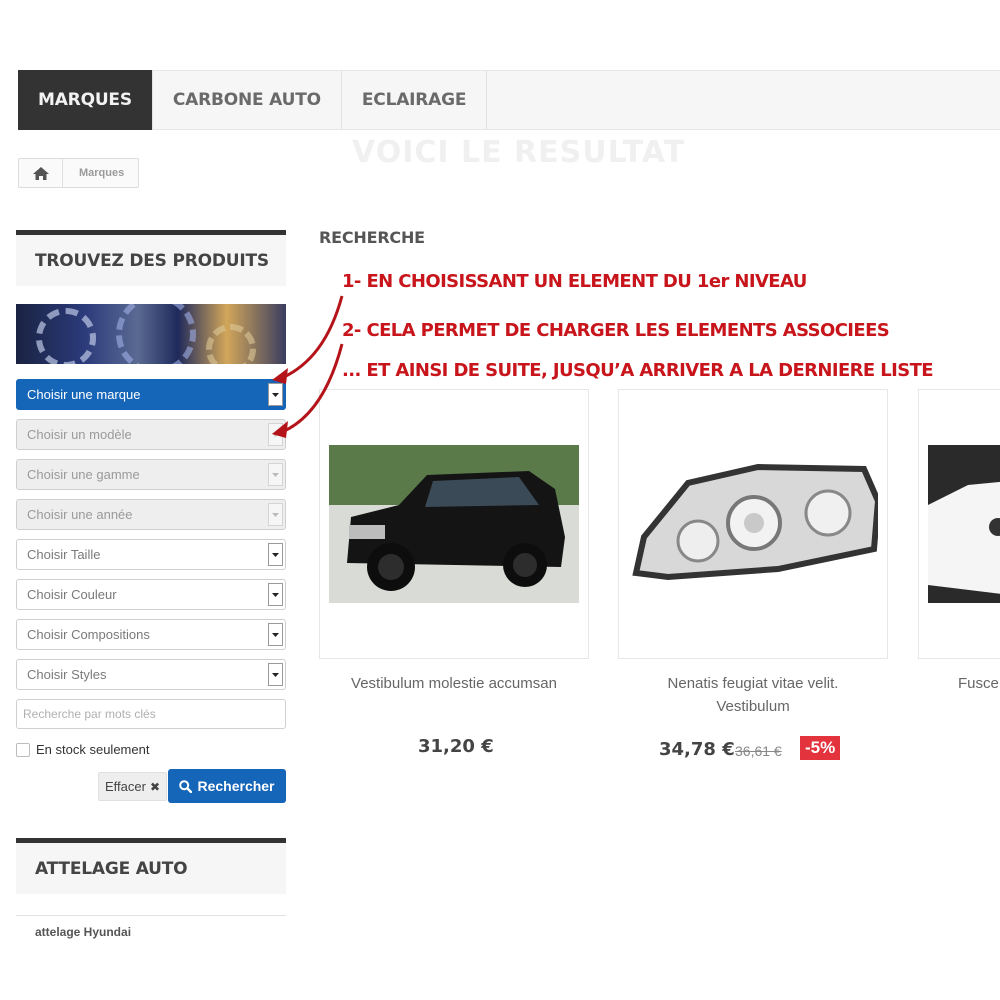 This screenshot has width=1000, height=1000. Describe the element at coordinates (519, 152) in the screenshot. I see `ghost-result-title: VOICI LE RESULTAT` at that location.